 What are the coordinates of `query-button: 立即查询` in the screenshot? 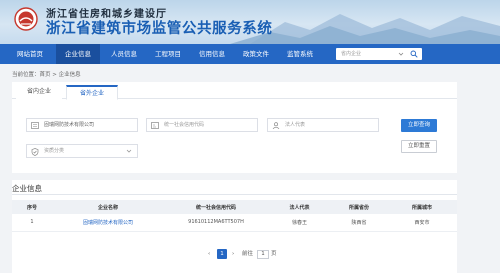 It's located at (419, 125).